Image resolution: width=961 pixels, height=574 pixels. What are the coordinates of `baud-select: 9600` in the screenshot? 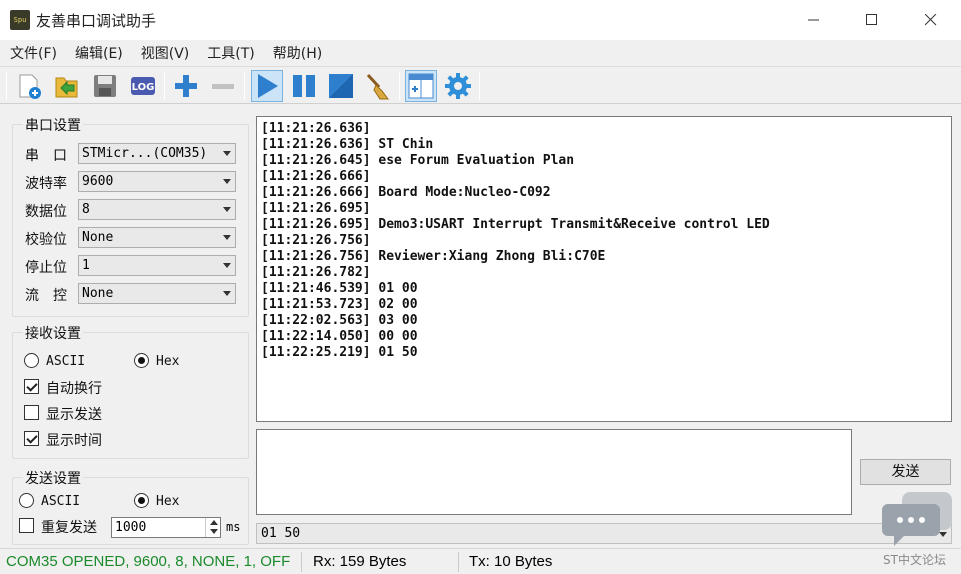 It's located at (157, 181).